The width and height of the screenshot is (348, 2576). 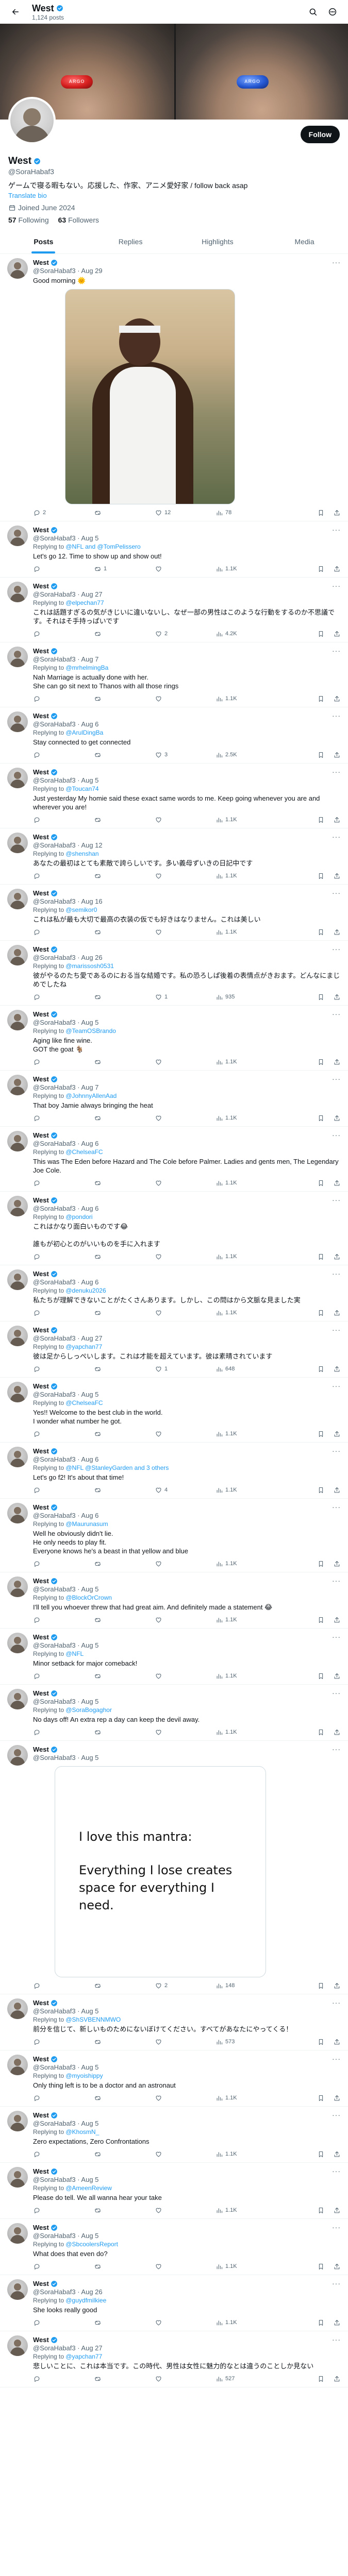 I want to click on like-button: 2, so click(x=185, y=634).